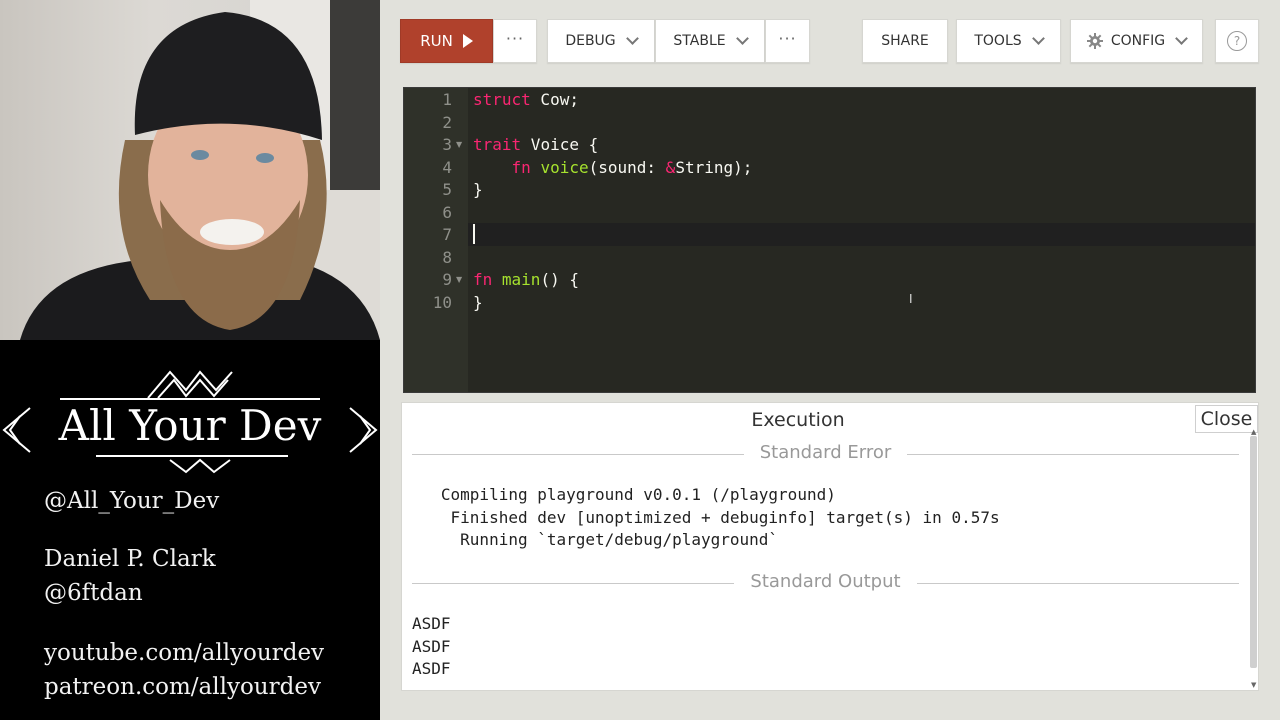 Image resolution: width=1280 pixels, height=720 pixels. I want to click on help-button: ?, so click(1237, 41).